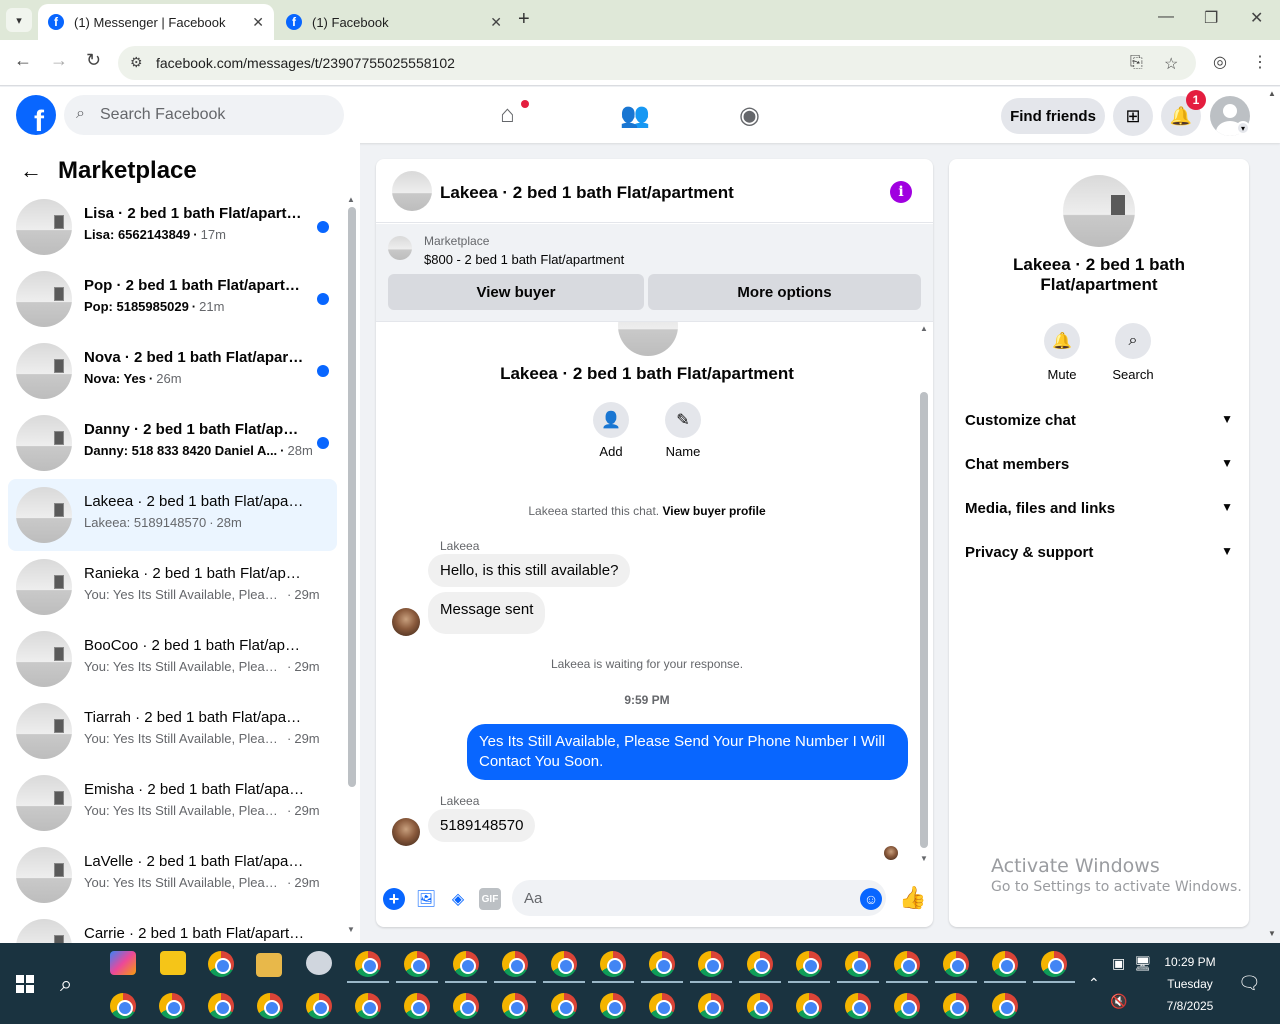 The width and height of the screenshot is (1280, 1024). Describe the element at coordinates (25, 984) in the screenshot. I see `windows-start-icon` at that location.